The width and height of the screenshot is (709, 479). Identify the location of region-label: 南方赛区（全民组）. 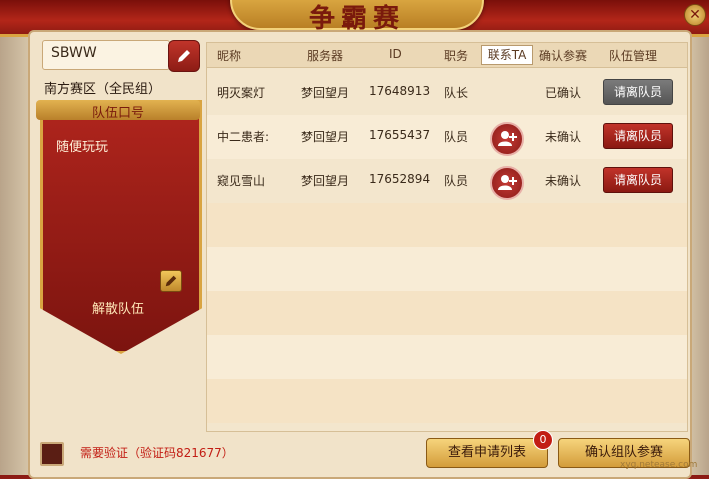
(103, 89).